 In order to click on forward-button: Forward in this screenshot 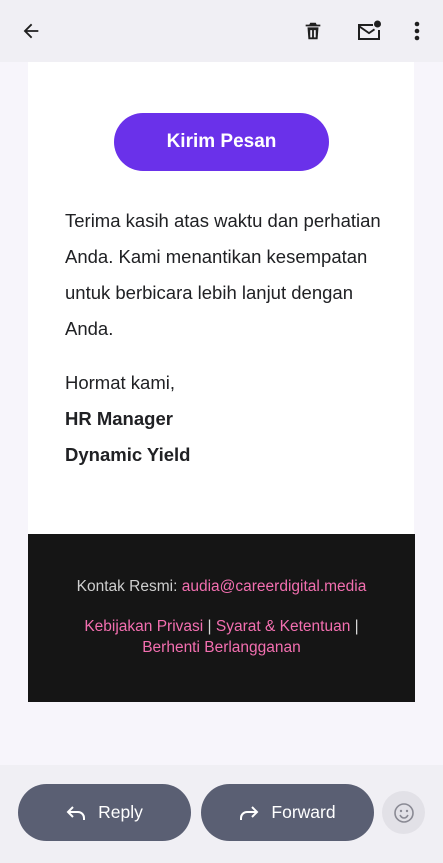, I will do `click(287, 812)`.